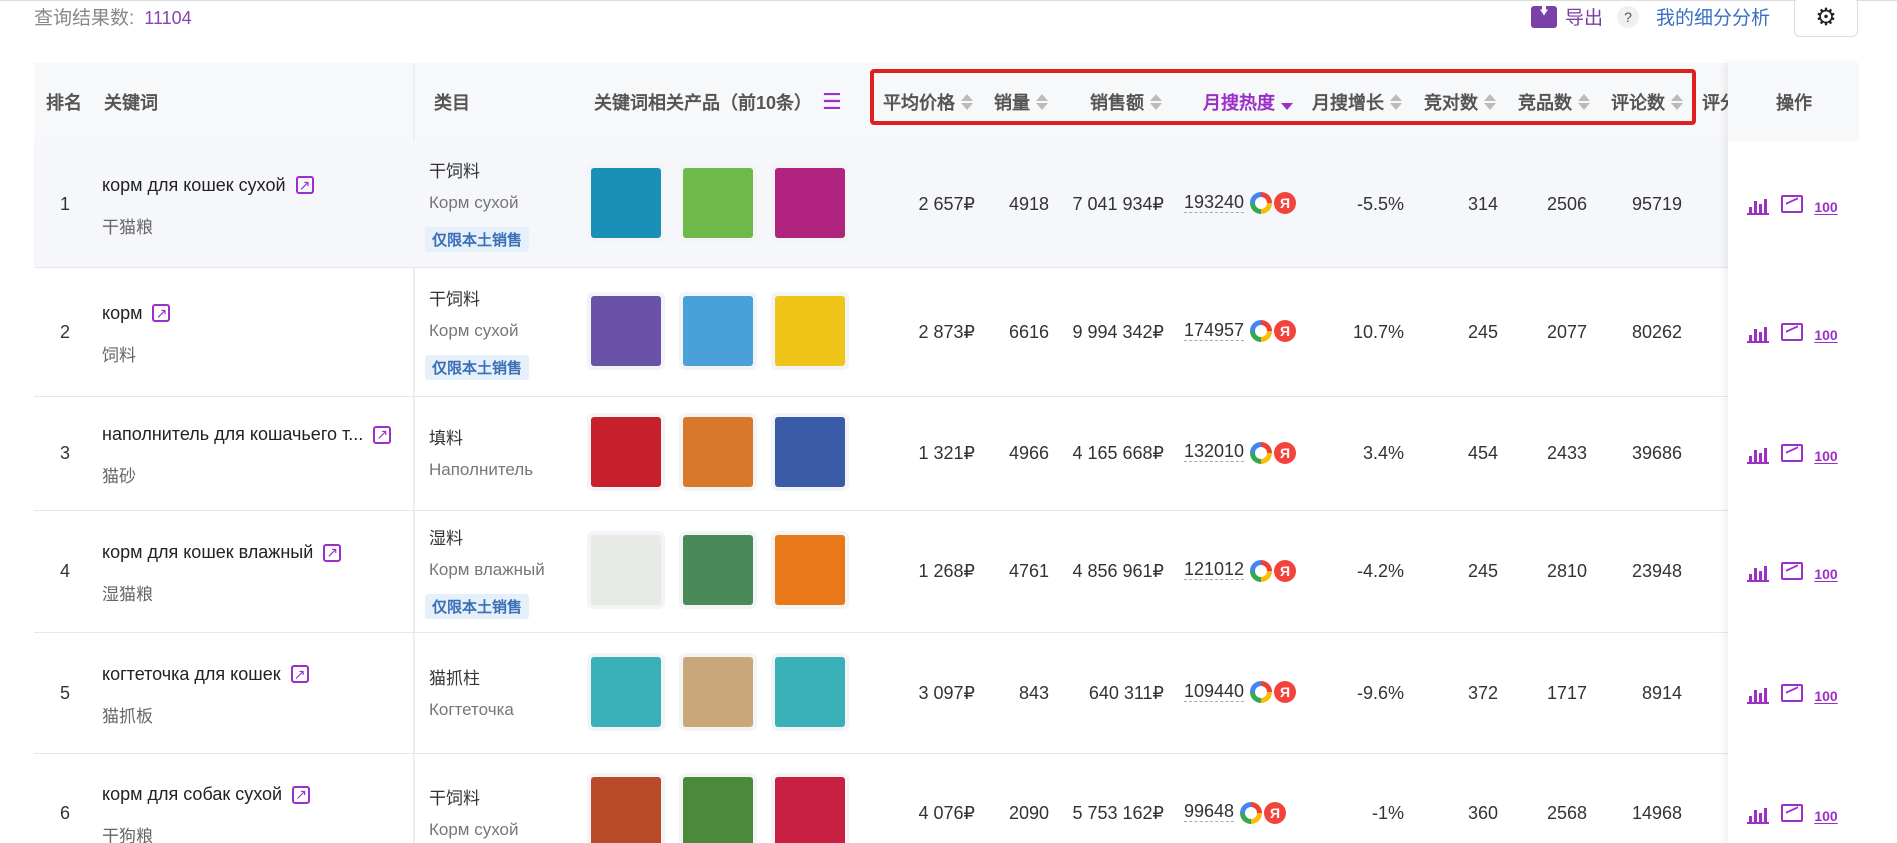 Image resolution: width=1897 pixels, height=843 pixels. What do you see at coordinates (1214, 330) in the screenshot?
I see `monthly-search-value: 174957` at bounding box center [1214, 330].